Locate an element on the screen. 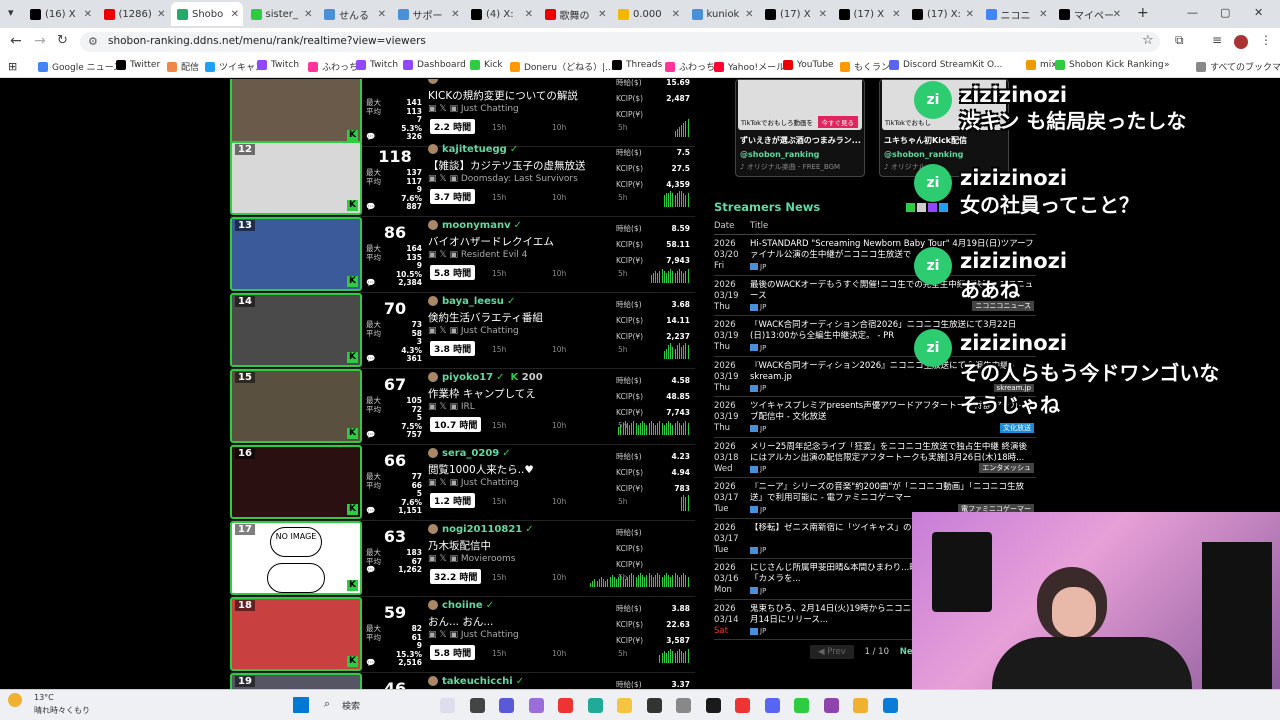  next-button: Ne is located at coordinates (906, 652).